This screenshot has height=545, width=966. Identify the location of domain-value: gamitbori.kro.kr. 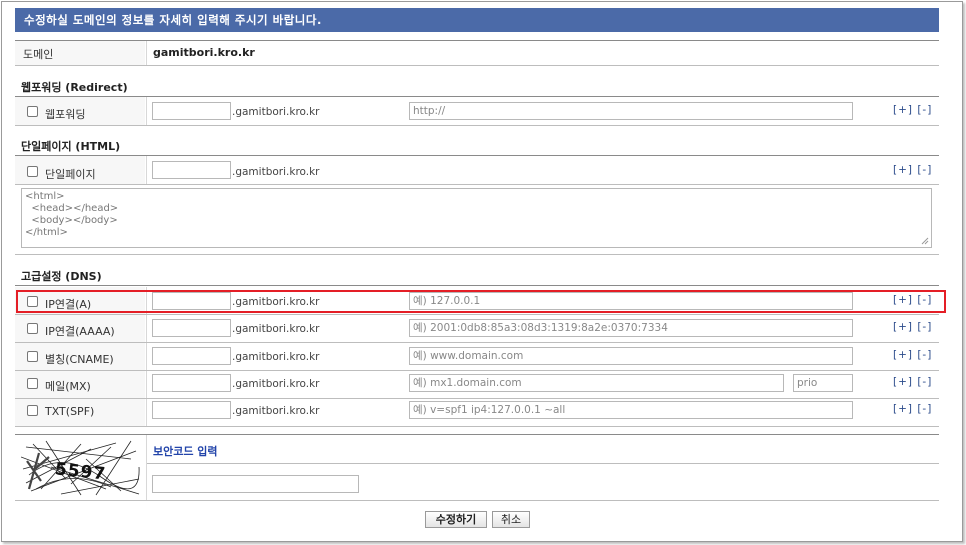
(204, 52).